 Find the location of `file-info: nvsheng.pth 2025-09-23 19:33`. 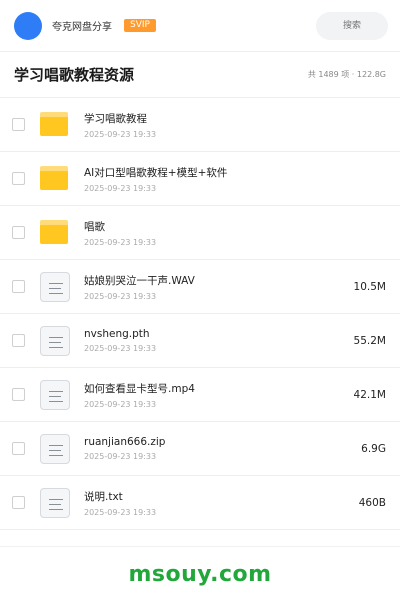

file-info: nvsheng.pth 2025-09-23 19:33 is located at coordinates (215, 340).